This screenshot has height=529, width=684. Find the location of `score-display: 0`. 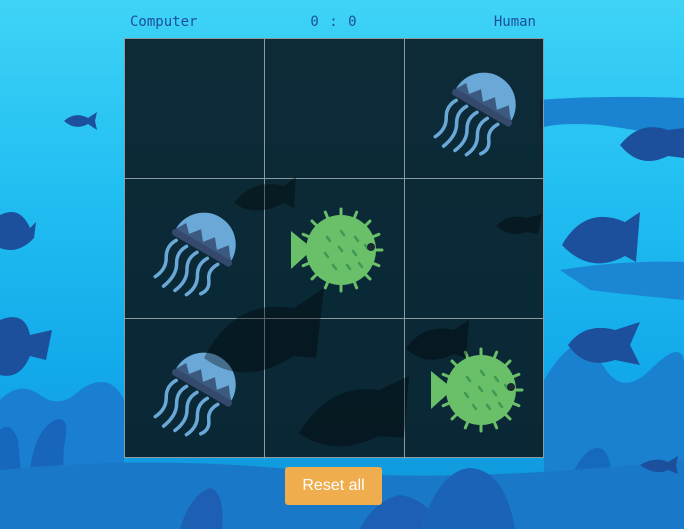

score-display: 0 is located at coordinates (334, 22).